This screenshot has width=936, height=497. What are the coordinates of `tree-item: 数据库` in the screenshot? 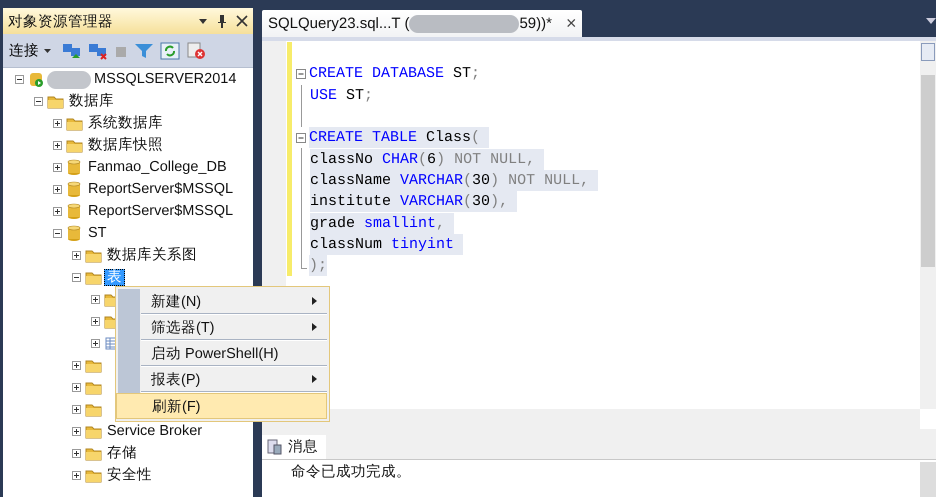 It's located at (91, 101).